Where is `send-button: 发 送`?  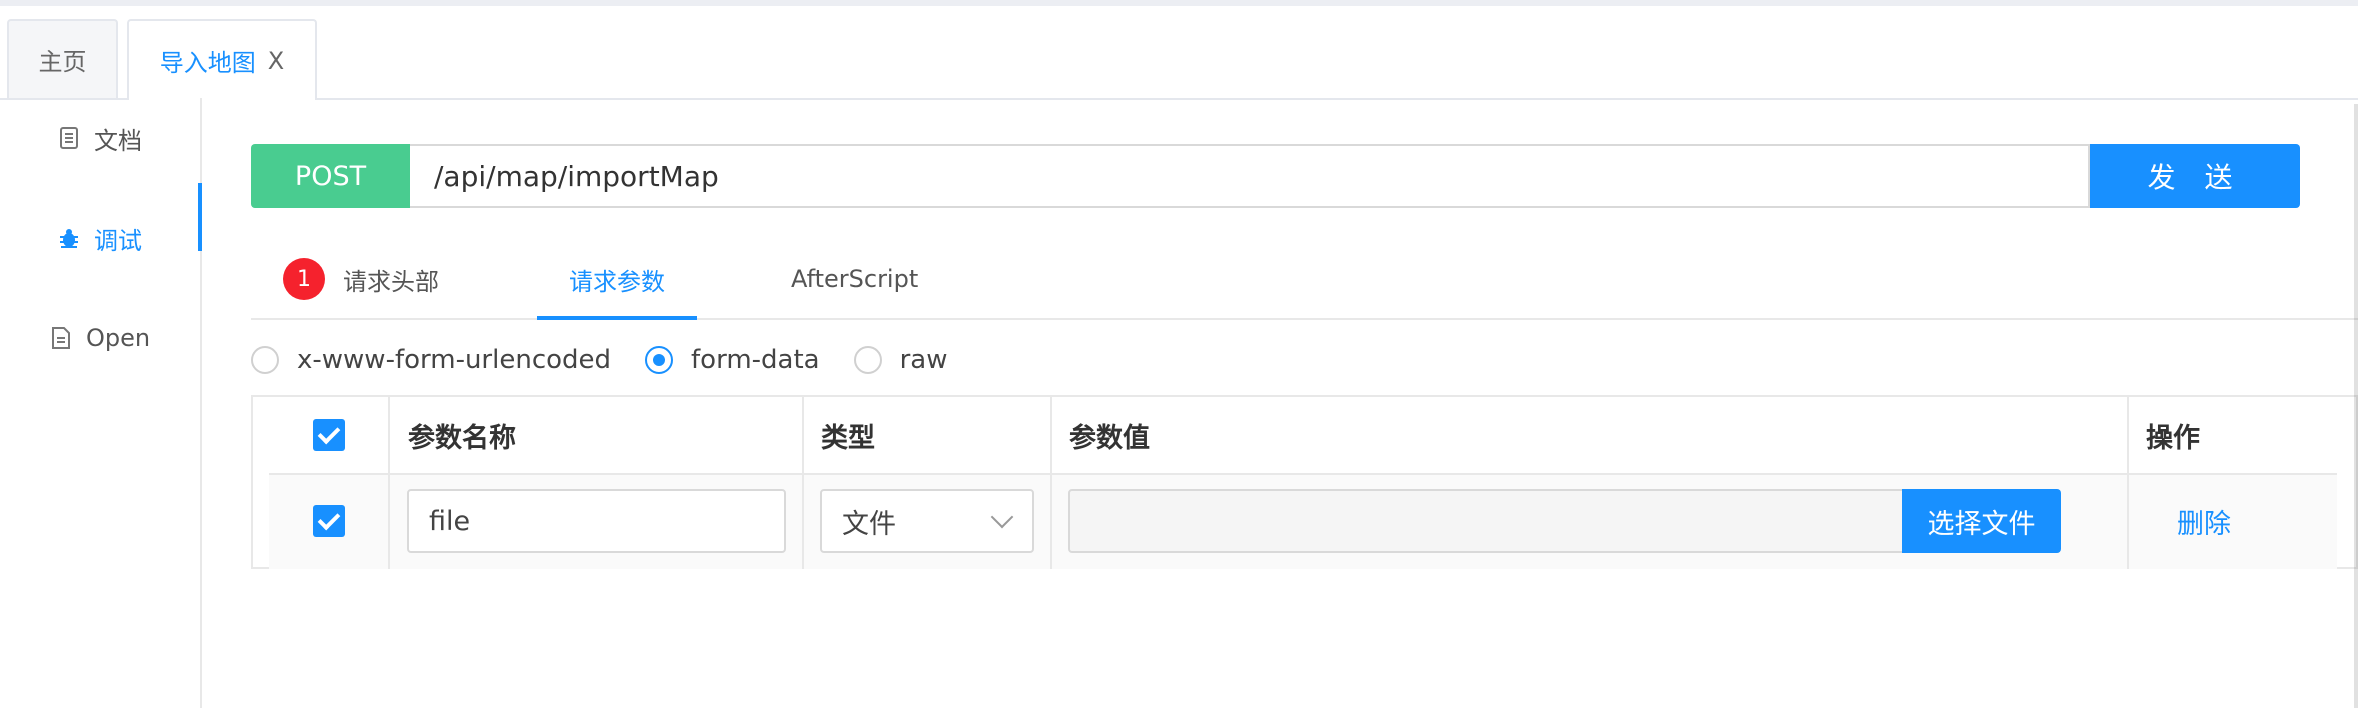
send-button: 发 送 is located at coordinates (2195, 176).